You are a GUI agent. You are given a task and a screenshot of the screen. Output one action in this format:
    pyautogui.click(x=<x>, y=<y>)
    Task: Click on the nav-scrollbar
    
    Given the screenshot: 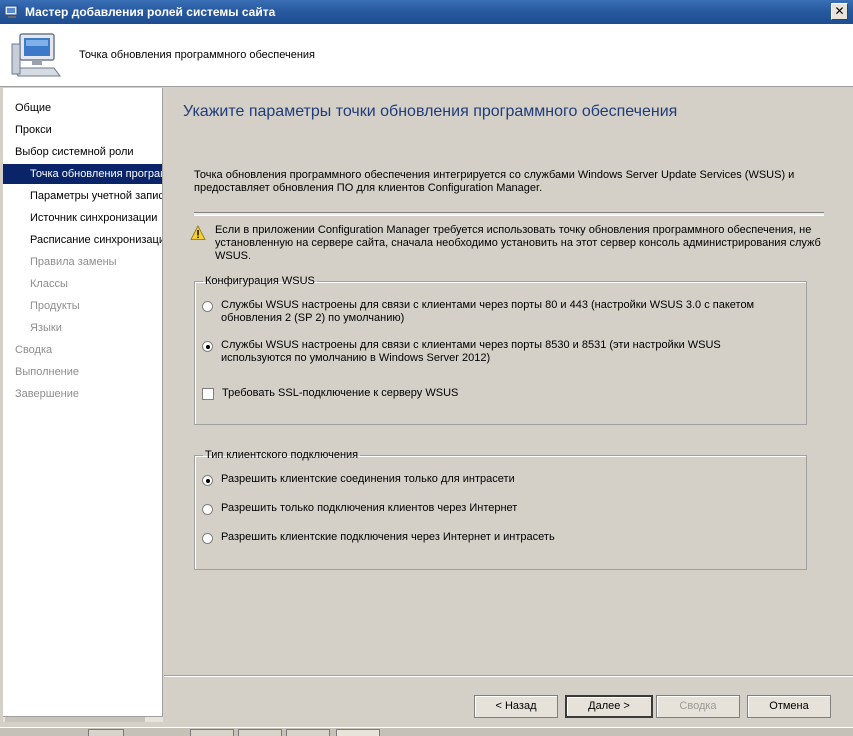 What is the action you would take?
    pyautogui.click(x=83, y=719)
    